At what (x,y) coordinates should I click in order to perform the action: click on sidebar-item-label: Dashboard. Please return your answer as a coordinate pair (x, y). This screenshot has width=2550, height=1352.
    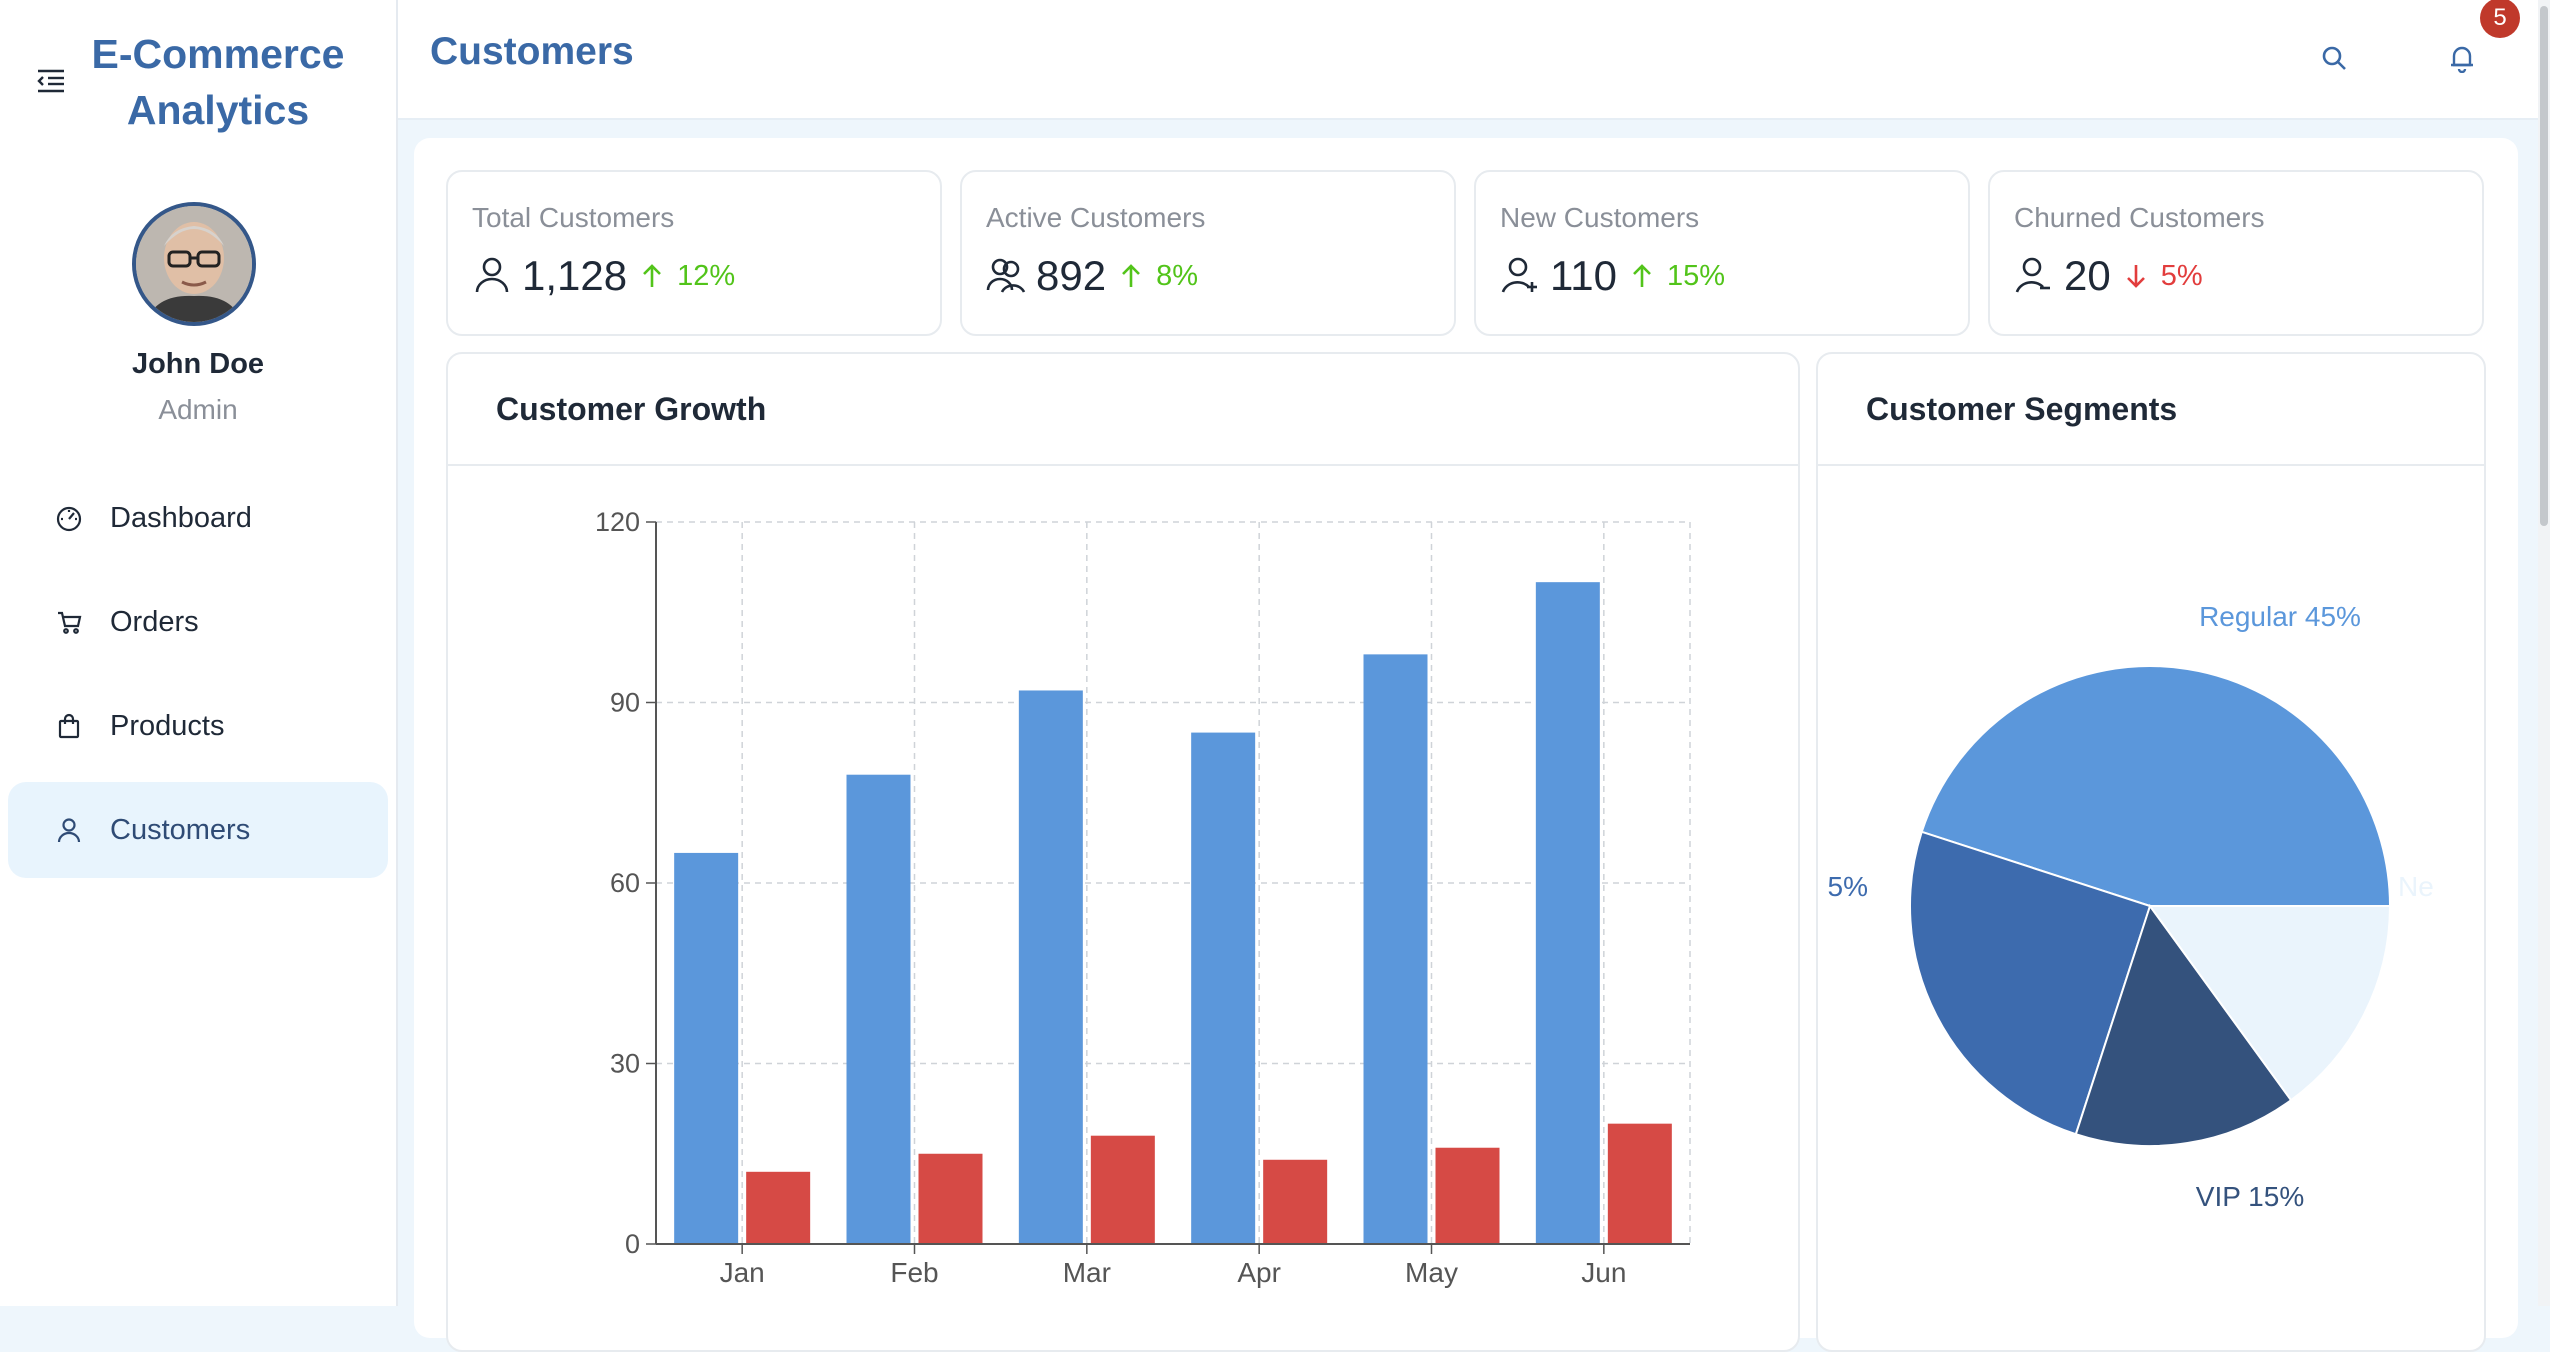
    Looking at the image, I should click on (181, 517).